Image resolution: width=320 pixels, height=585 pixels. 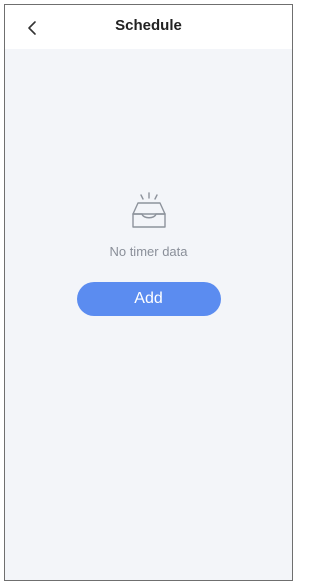 I want to click on navigation-bar: Schedule, so click(x=148, y=27).